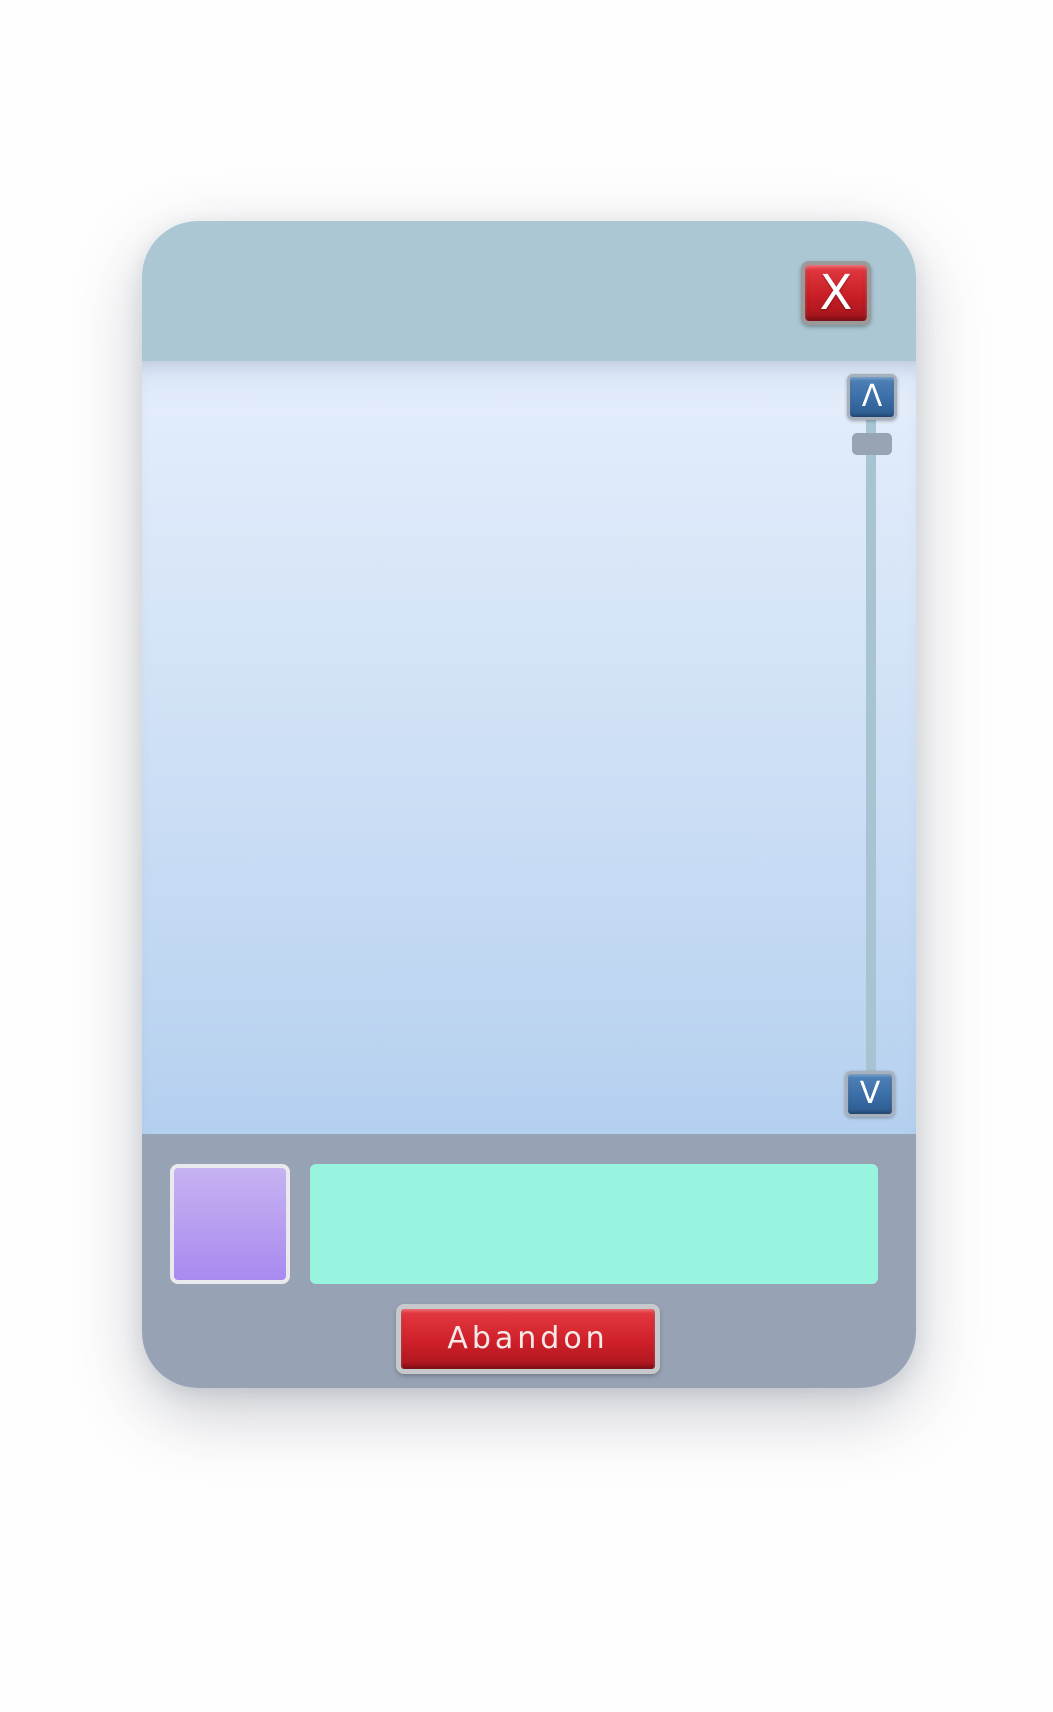  I want to click on title-bar: X, so click(529, 291).